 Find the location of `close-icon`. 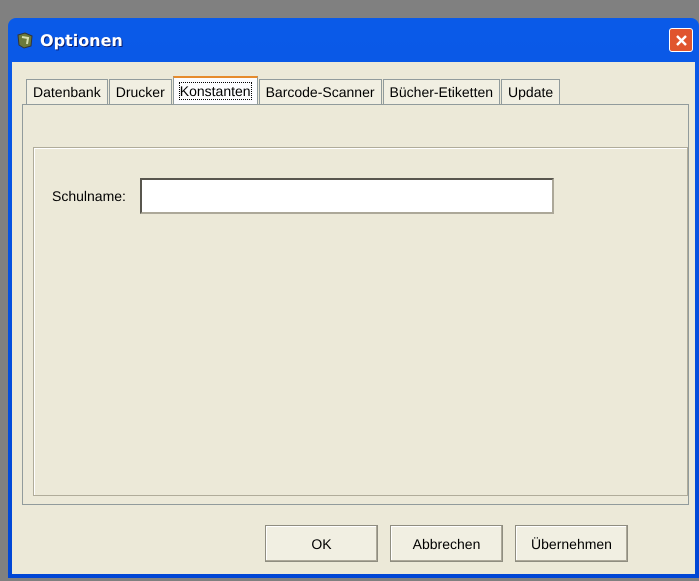

close-icon is located at coordinates (681, 40).